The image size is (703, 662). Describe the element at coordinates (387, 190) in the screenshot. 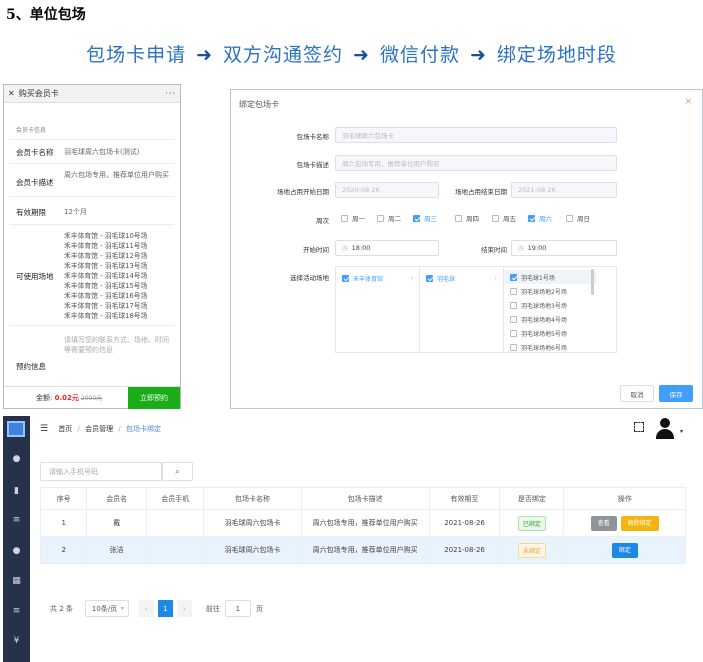

I see `start-date-input: 2020-08-26` at that location.